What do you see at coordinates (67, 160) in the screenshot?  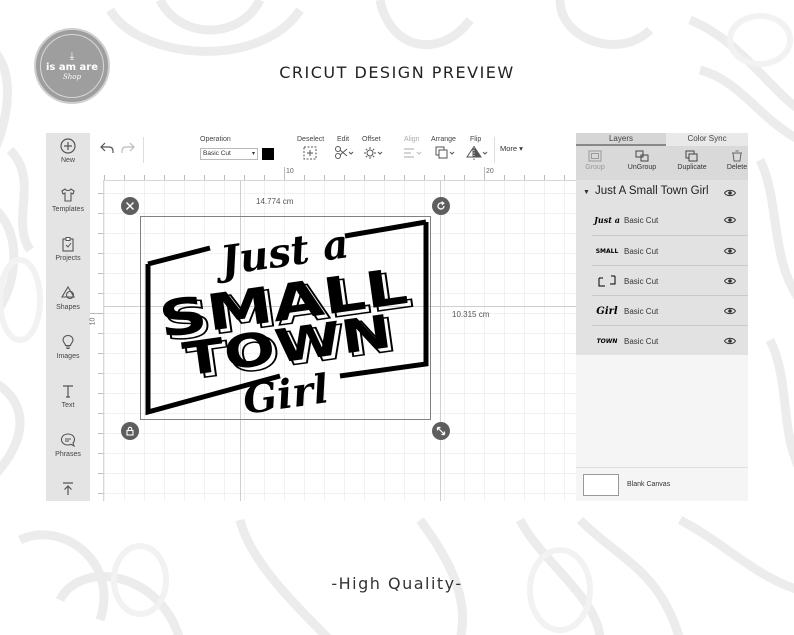 I see `sidebar-label: New` at bounding box center [67, 160].